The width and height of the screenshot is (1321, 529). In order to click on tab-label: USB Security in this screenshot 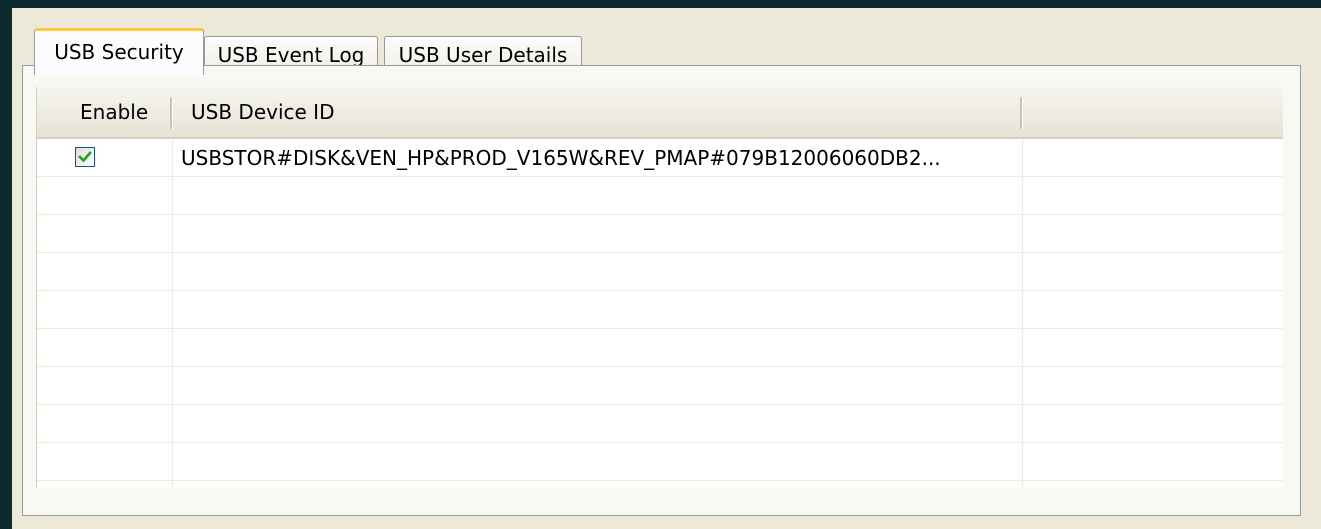, I will do `click(119, 52)`.